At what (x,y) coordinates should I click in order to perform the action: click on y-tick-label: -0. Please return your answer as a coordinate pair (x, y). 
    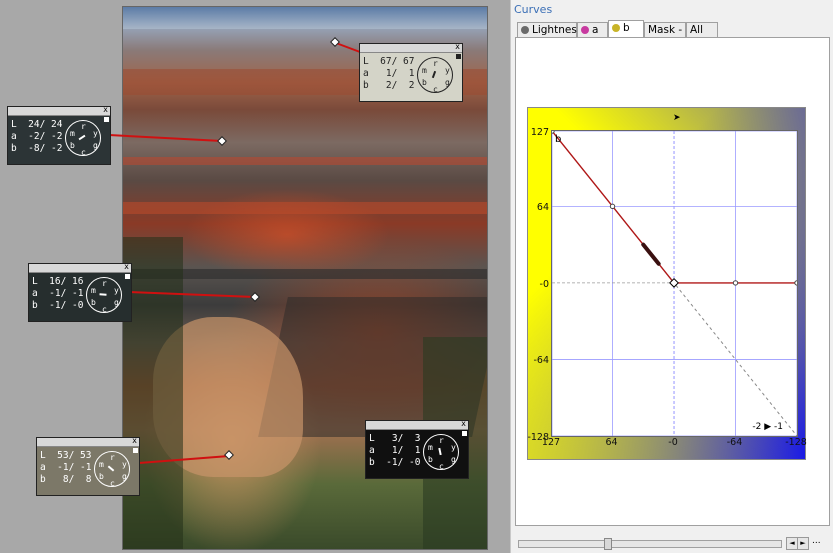
    Looking at the image, I should click on (544, 284).